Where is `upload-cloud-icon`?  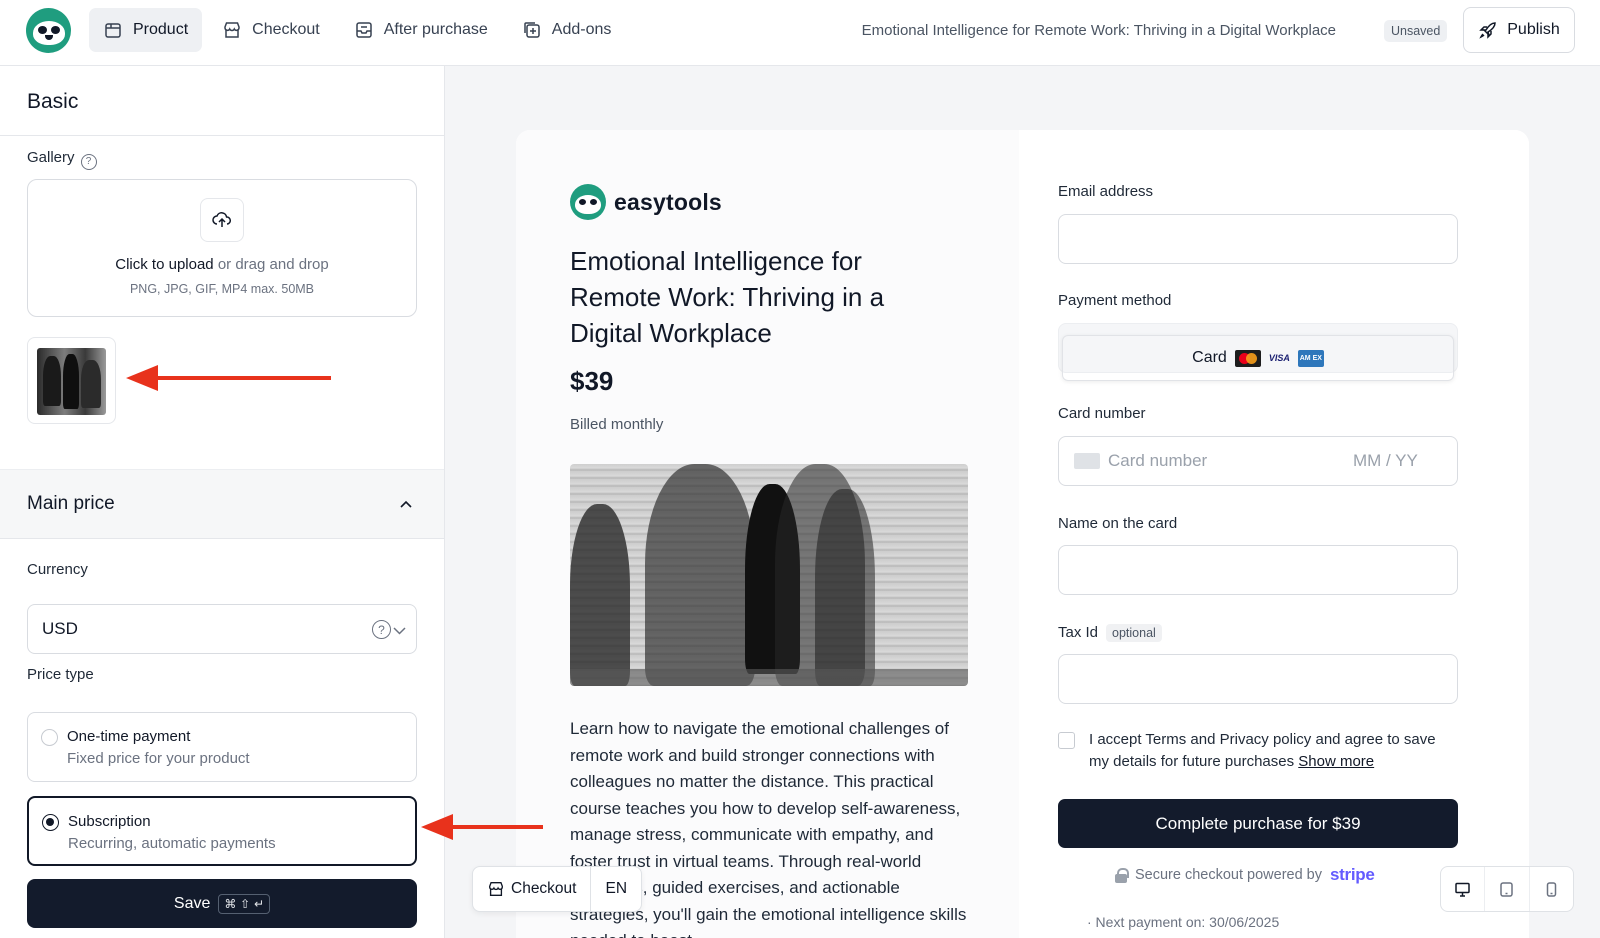 upload-cloud-icon is located at coordinates (222, 220).